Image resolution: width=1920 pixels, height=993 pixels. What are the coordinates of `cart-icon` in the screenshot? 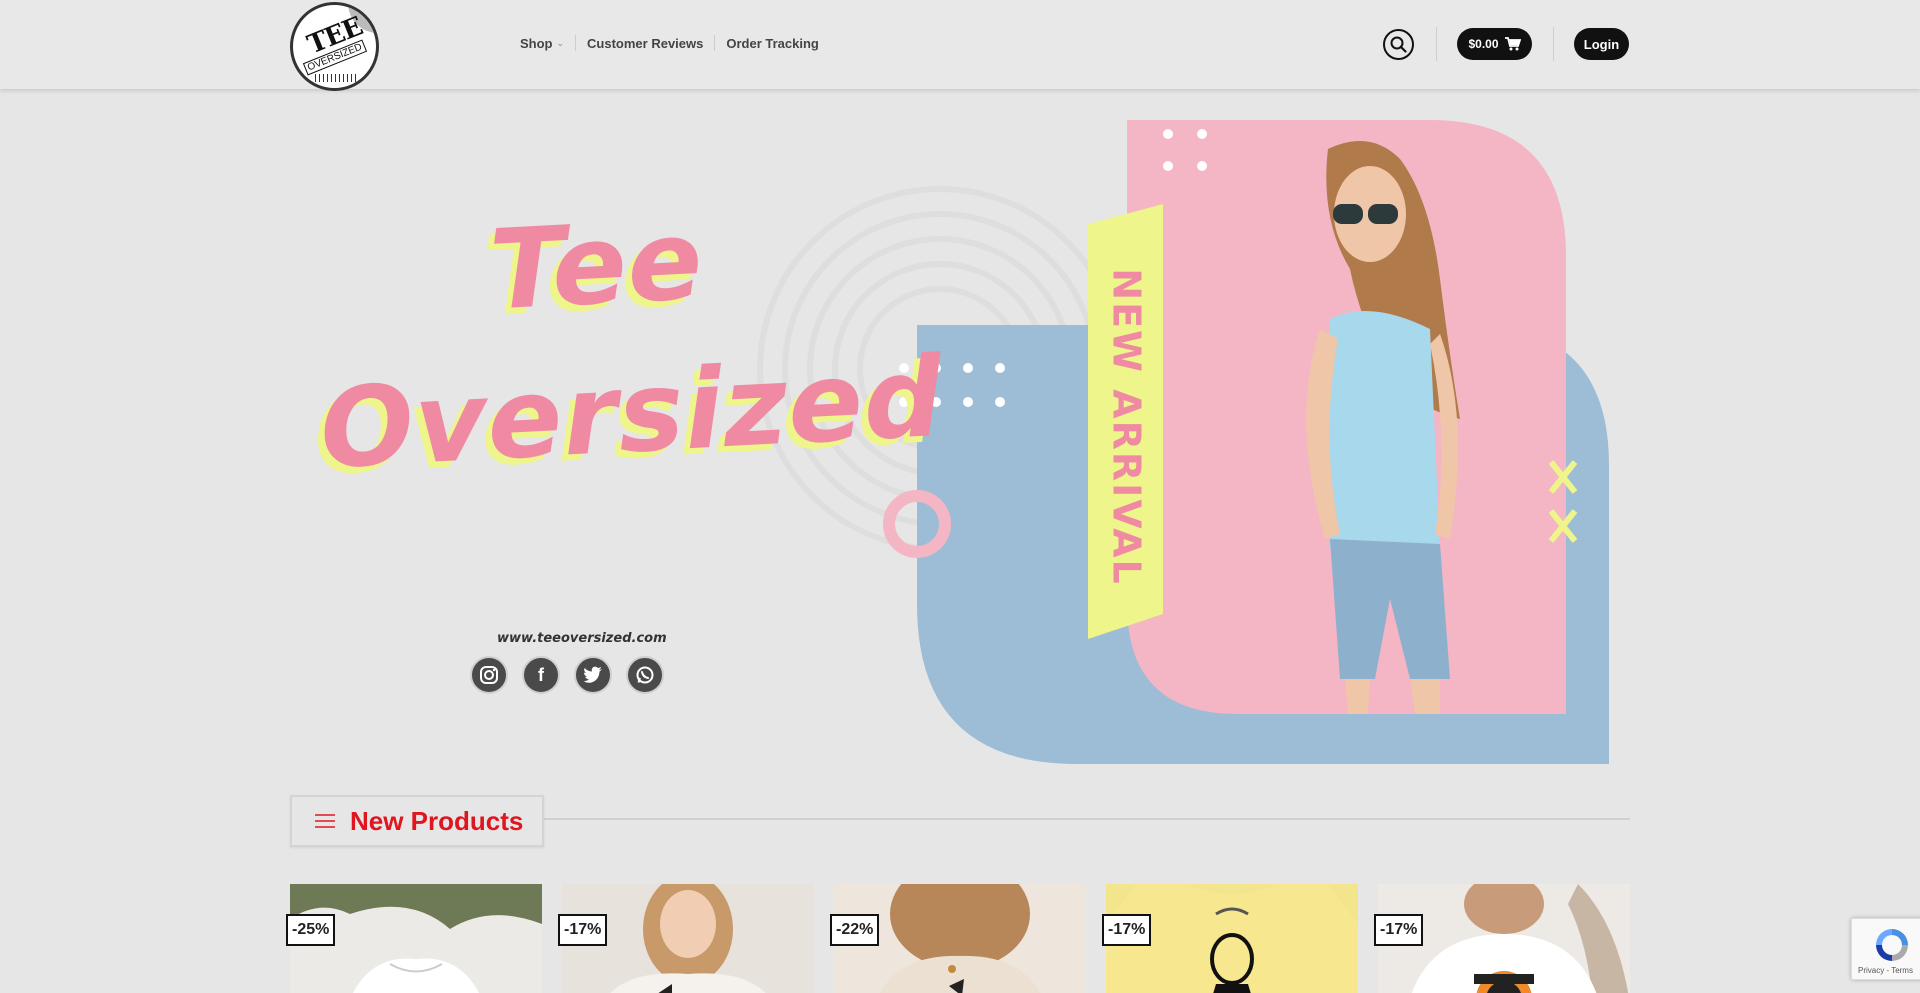 It's located at (1512, 44).